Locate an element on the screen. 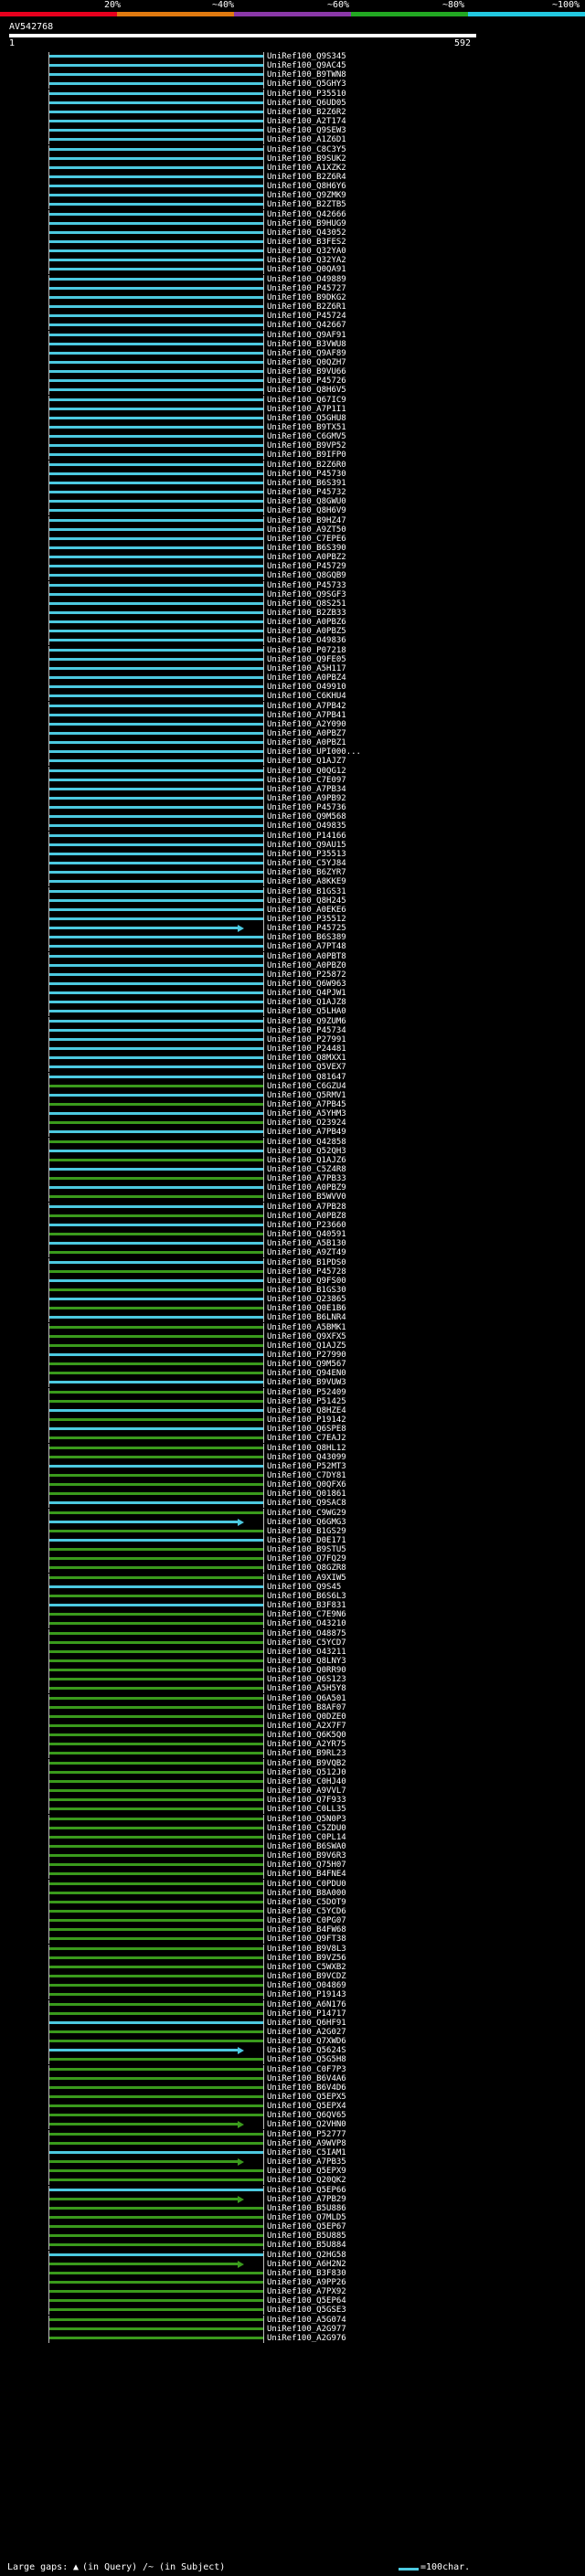  hit-row: UniRef100_Q20QK2 is located at coordinates (293, 2181).